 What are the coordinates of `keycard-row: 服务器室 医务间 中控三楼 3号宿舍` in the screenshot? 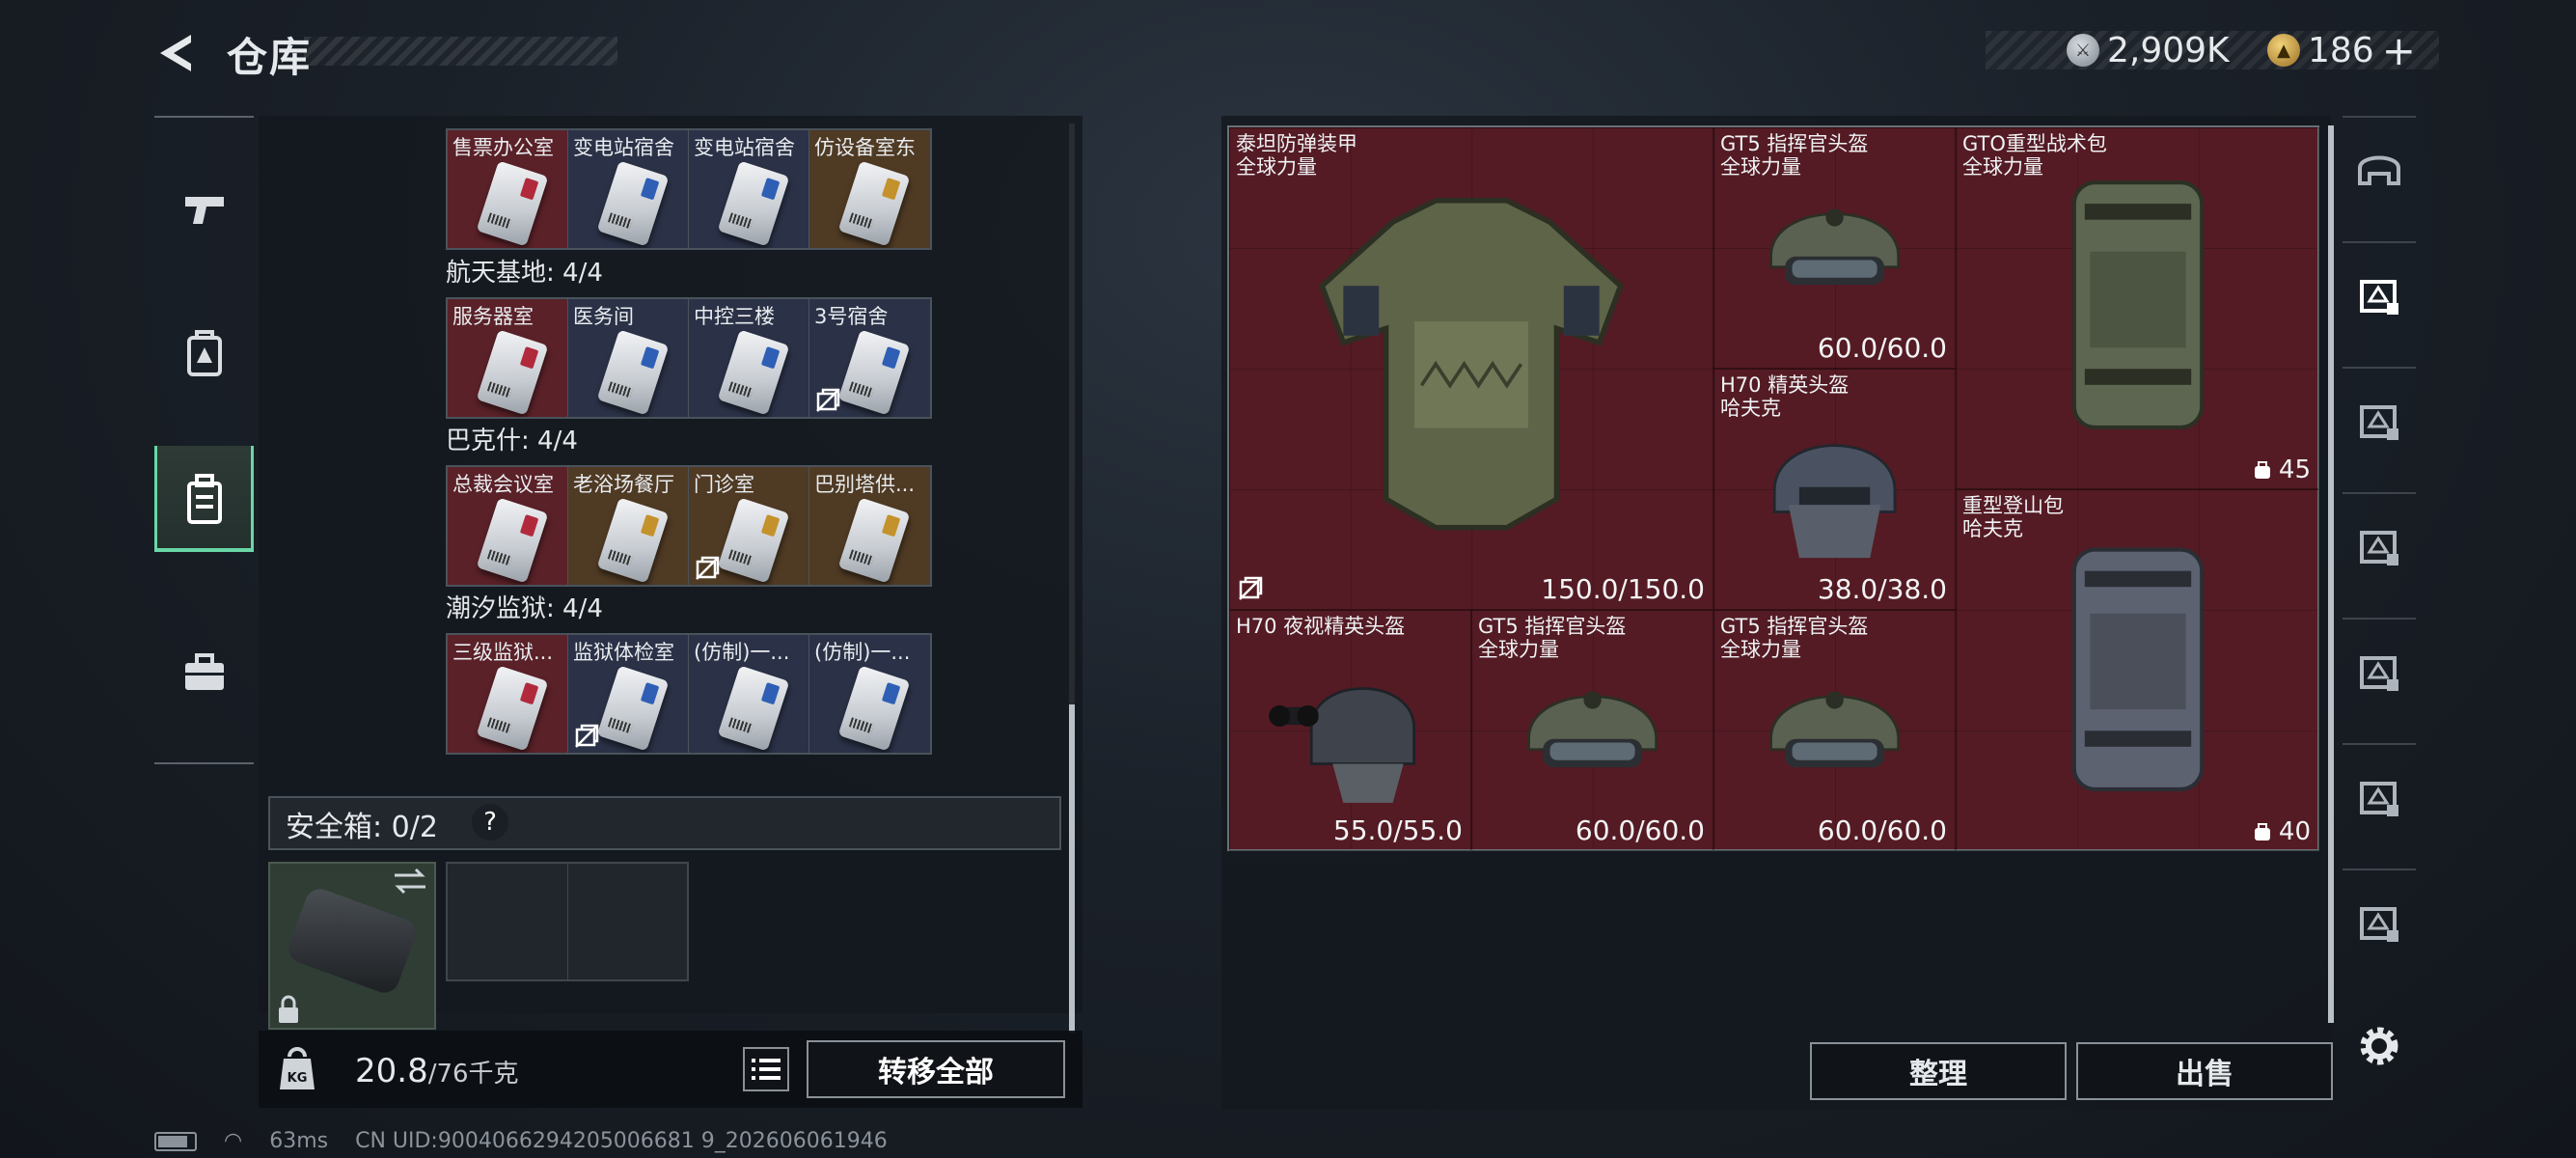 It's located at (689, 358).